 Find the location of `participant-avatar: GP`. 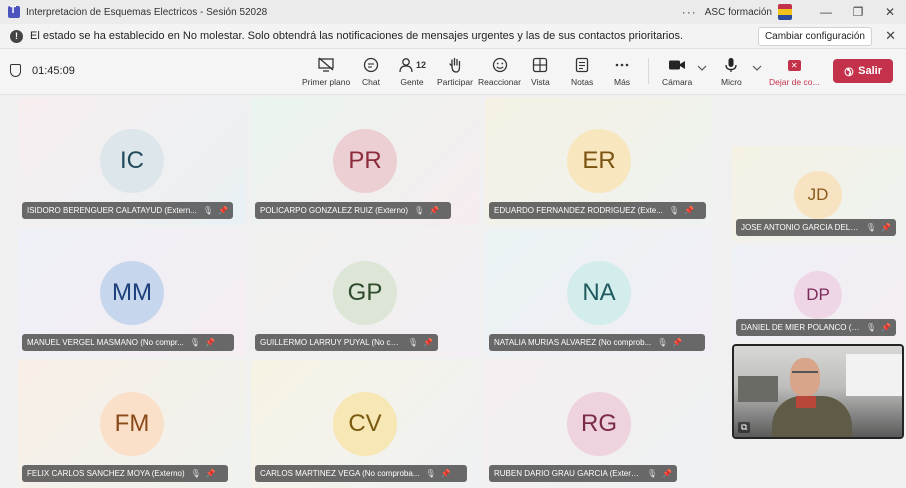

participant-avatar: GP is located at coordinates (365, 293).